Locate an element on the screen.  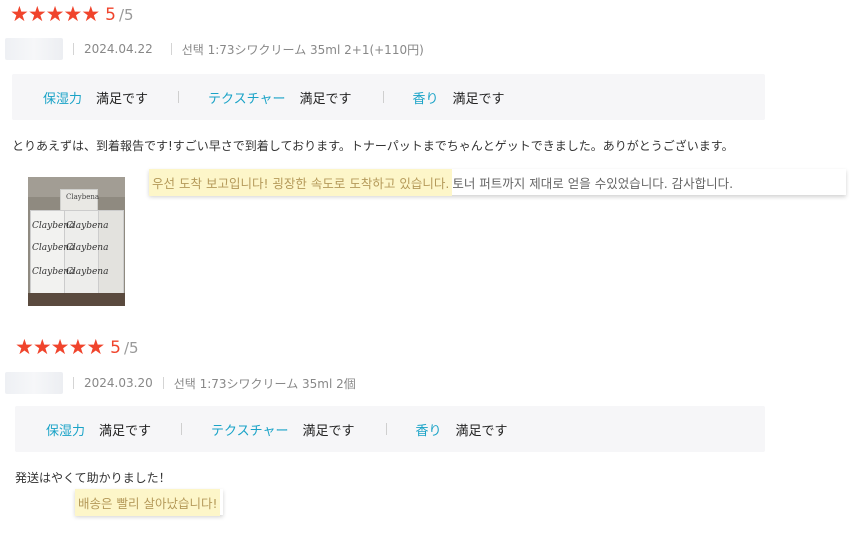
translation-text: 토너 퍼트까지 제대로 얻을 수있었습니다. 감사합니다. is located at coordinates (593, 183).